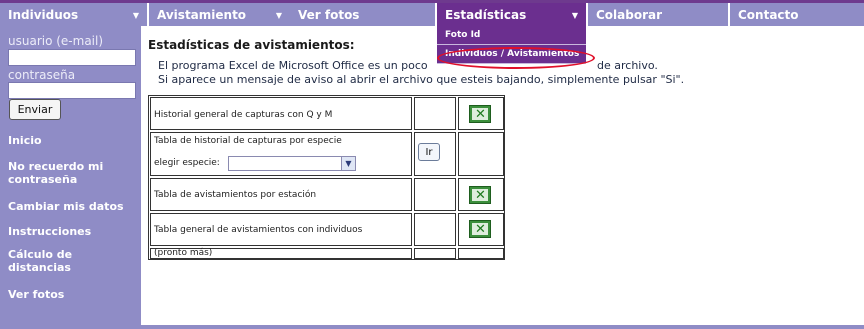 The width and height of the screenshot is (864, 329). Describe the element at coordinates (35, 109) in the screenshot. I see `enviar-button: Enviar` at that location.